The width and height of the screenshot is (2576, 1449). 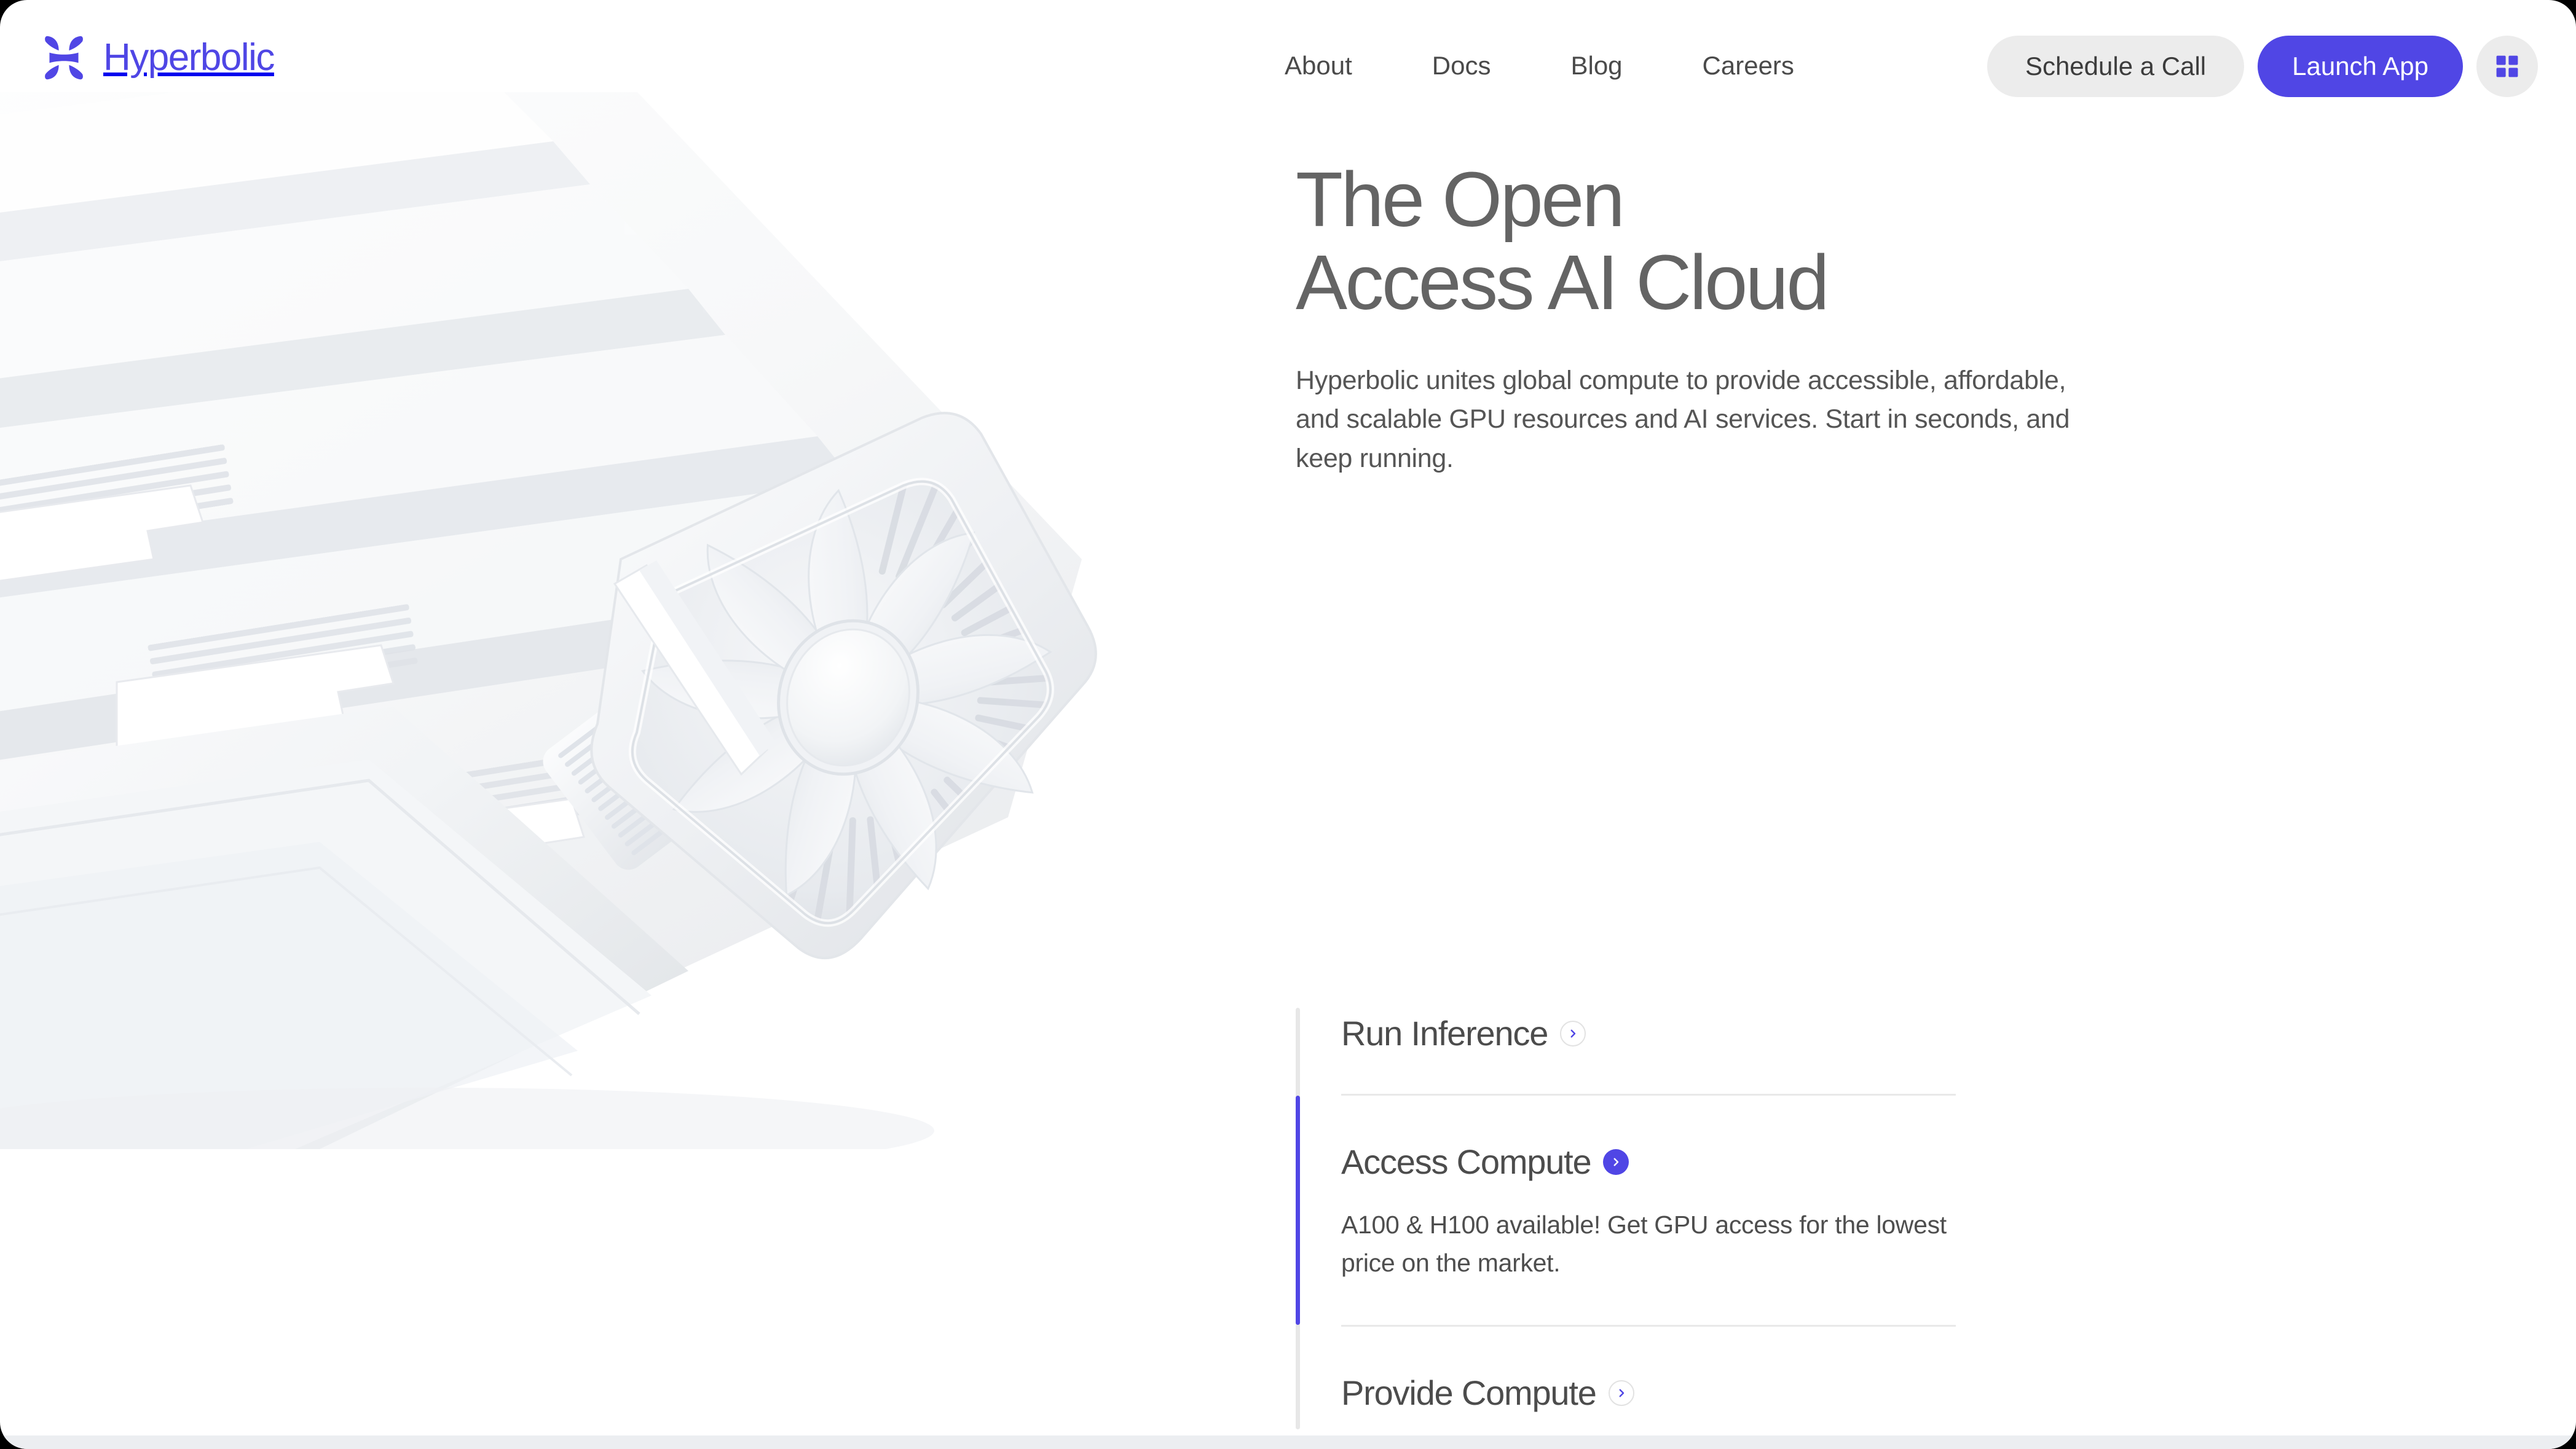 I want to click on page-title: The Open Access AI Cloud, so click(x=1563, y=241).